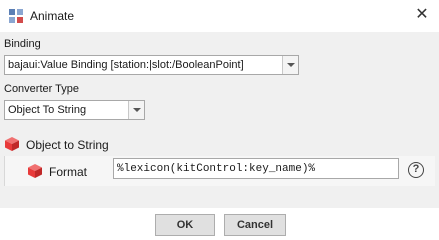 This screenshot has height=240, width=439. I want to click on converter-type-label: Converter Type, so click(42, 89).